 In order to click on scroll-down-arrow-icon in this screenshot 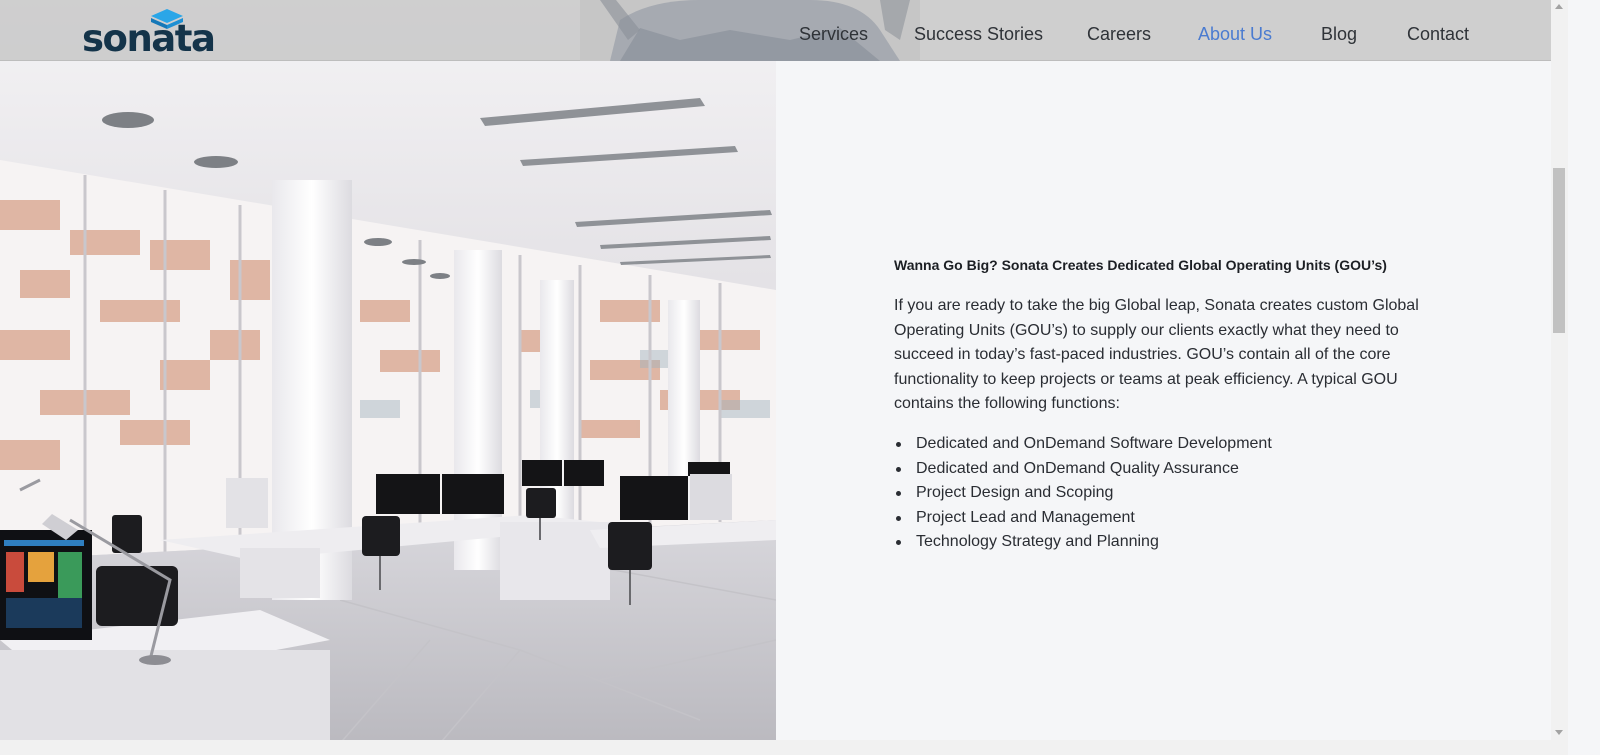, I will do `click(1559, 732)`.